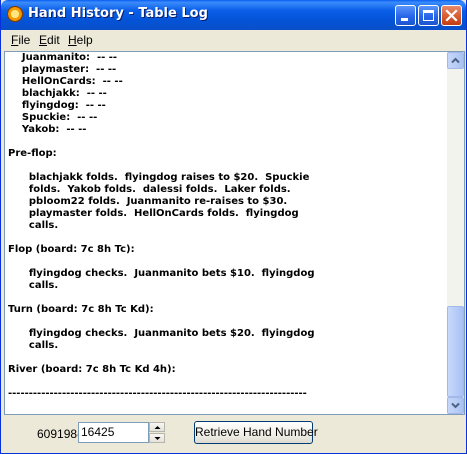 The width and height of the screenshot is (467, 454). Describe the element at coordinates (59, 434) in the screenshot. I see `hand-number-prefix: 609198-` at that location.